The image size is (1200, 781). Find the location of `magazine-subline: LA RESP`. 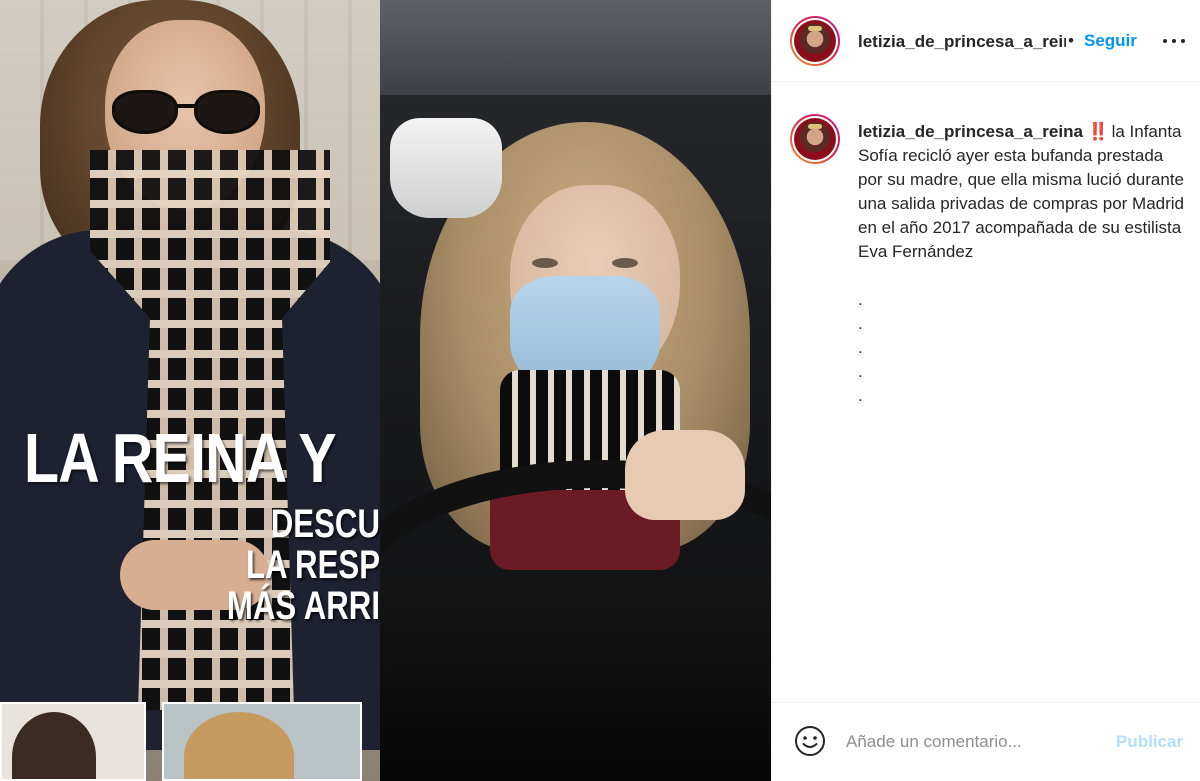

magazine-subline: LA RESP is located at coordinates (312, 565).